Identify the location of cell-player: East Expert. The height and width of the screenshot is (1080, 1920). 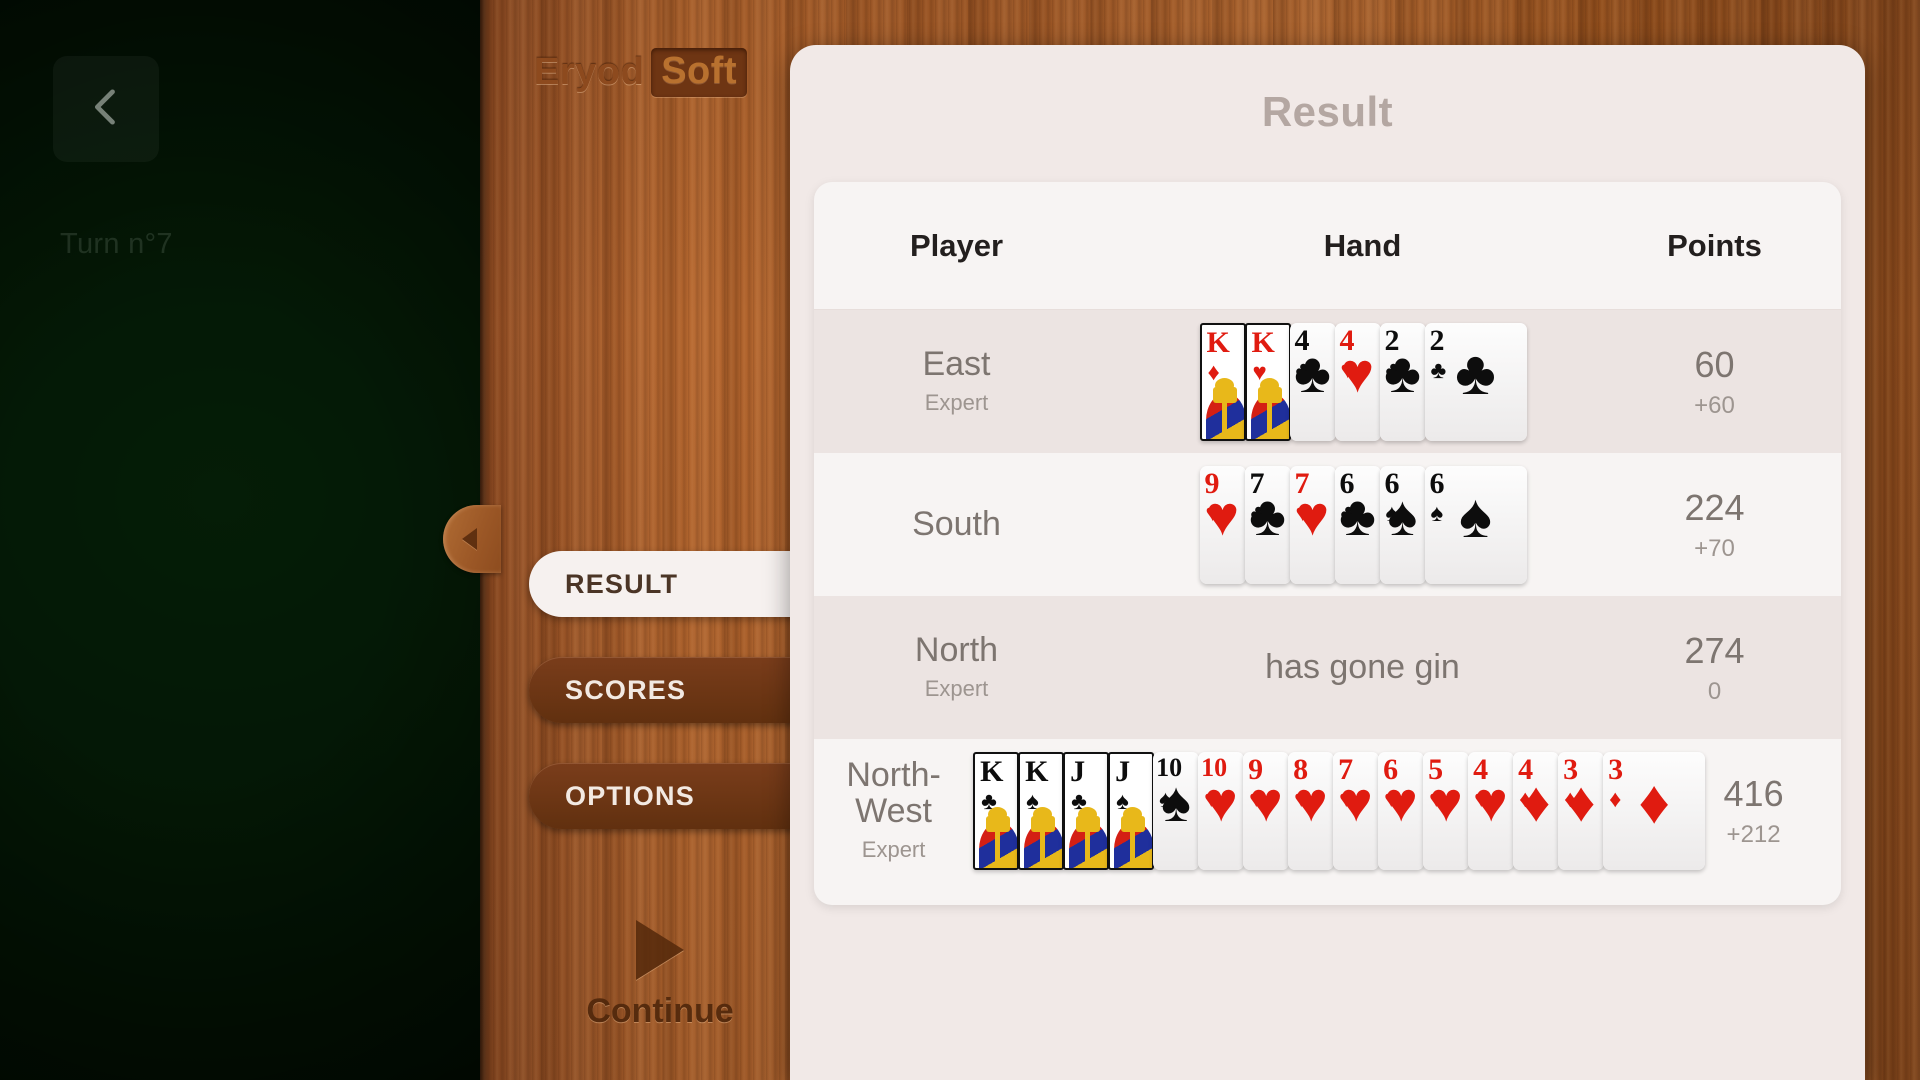
(956, 380).